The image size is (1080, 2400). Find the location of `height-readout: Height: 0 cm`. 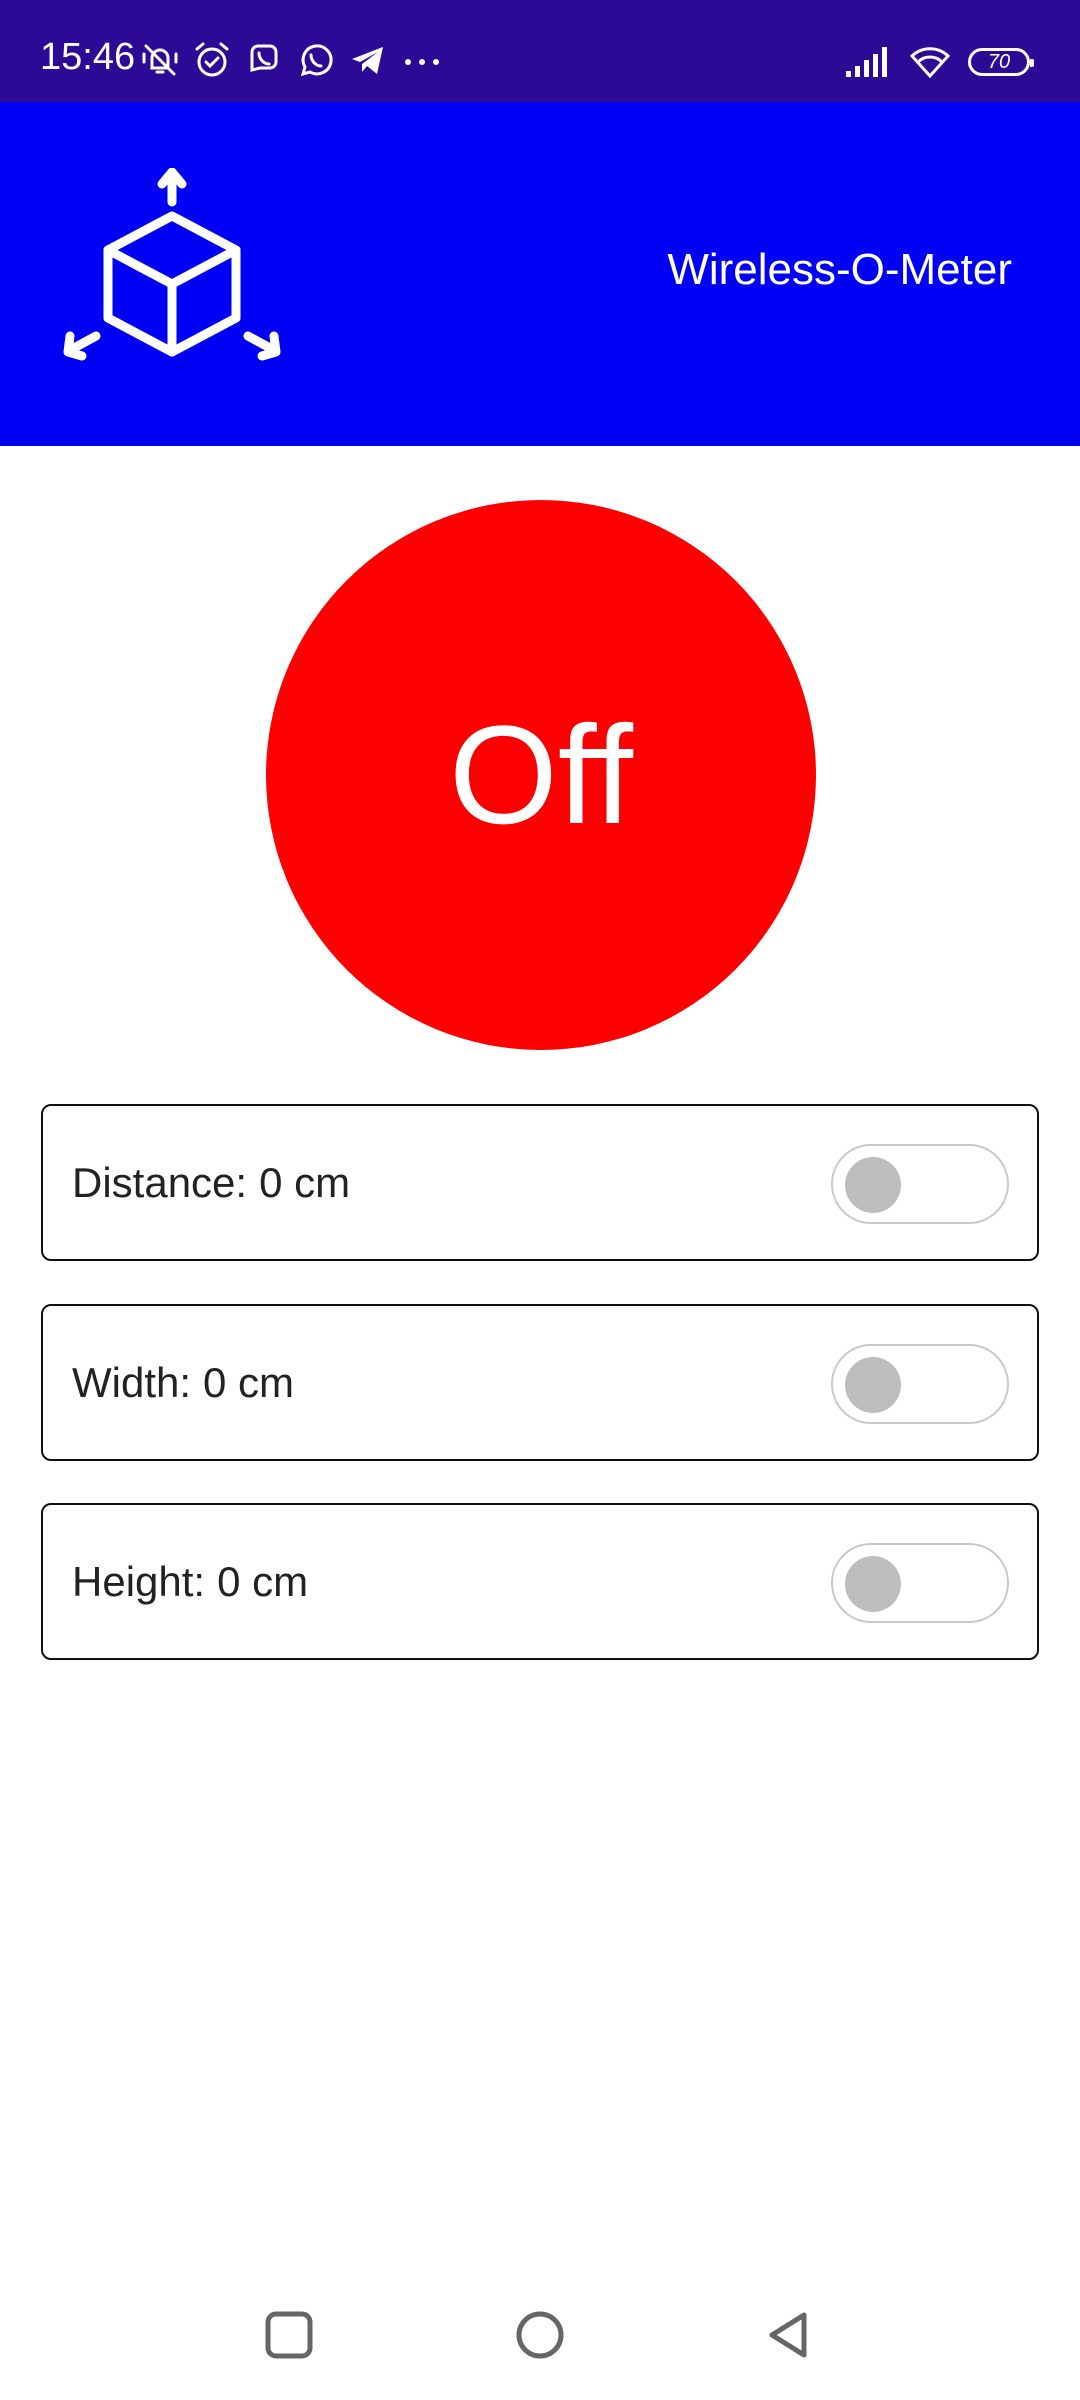

height-readout: Height: 0 cm is located at coordinates (190, 1581).